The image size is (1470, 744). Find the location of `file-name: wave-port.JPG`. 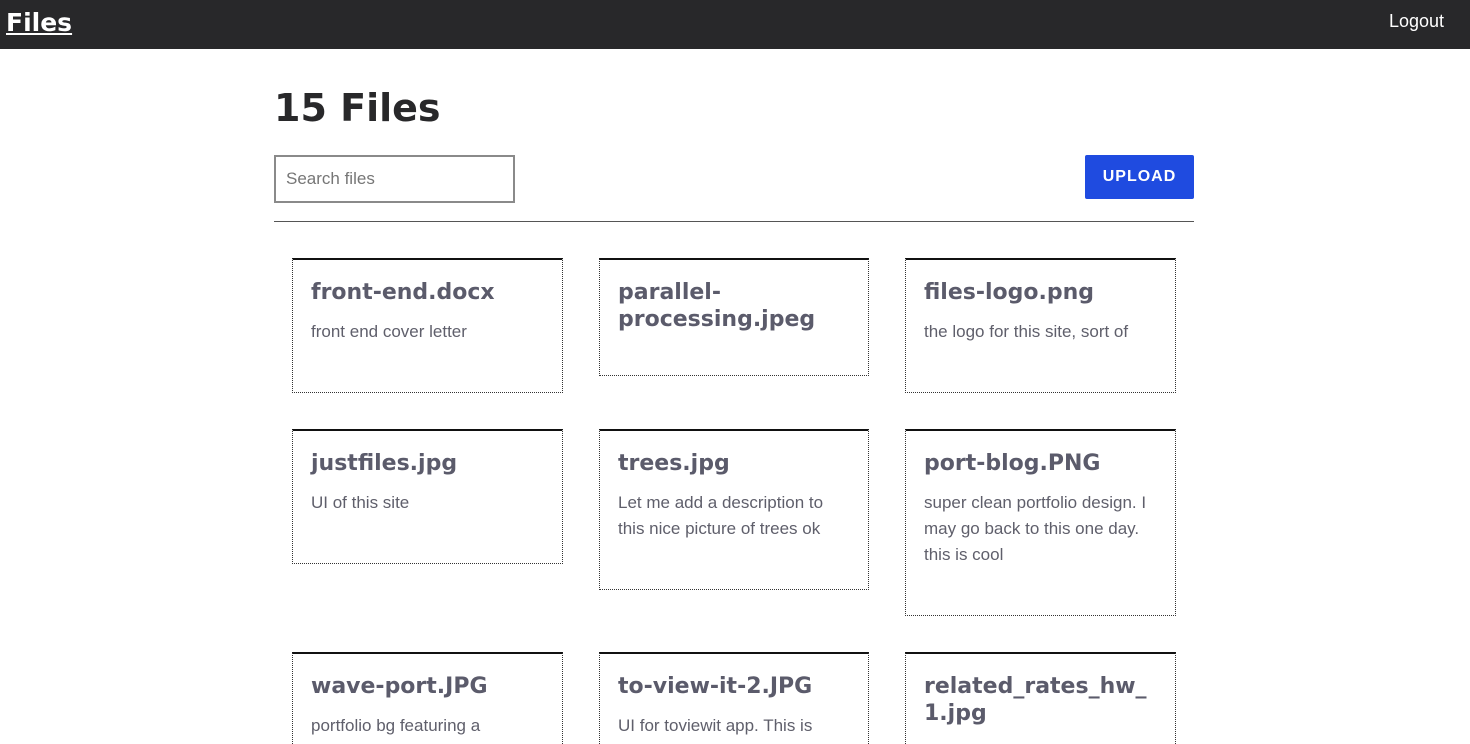

file-name: wave-port.JPG is located at coordinates (399, 686).